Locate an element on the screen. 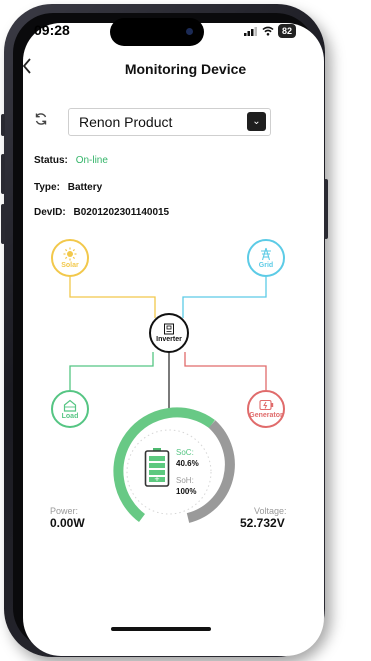 Image resolution: width=371 pixels, height=661 pixels. status-time: 09:28 is located at coordinates (52, 30).